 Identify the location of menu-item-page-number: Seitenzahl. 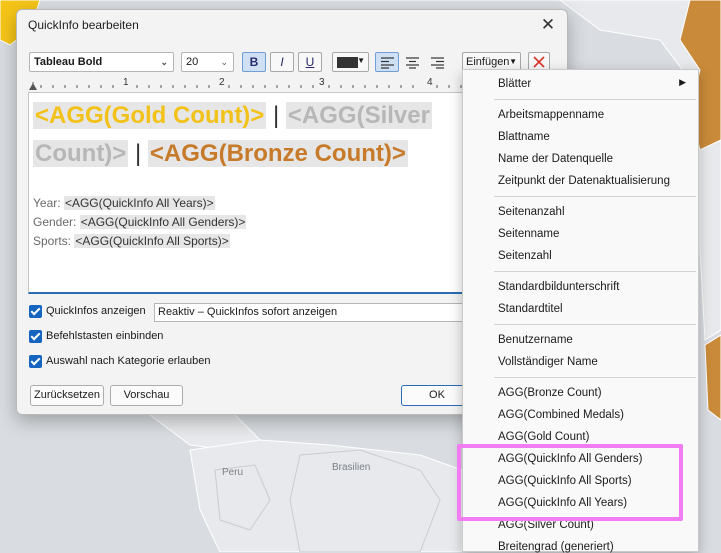
(525, 256).